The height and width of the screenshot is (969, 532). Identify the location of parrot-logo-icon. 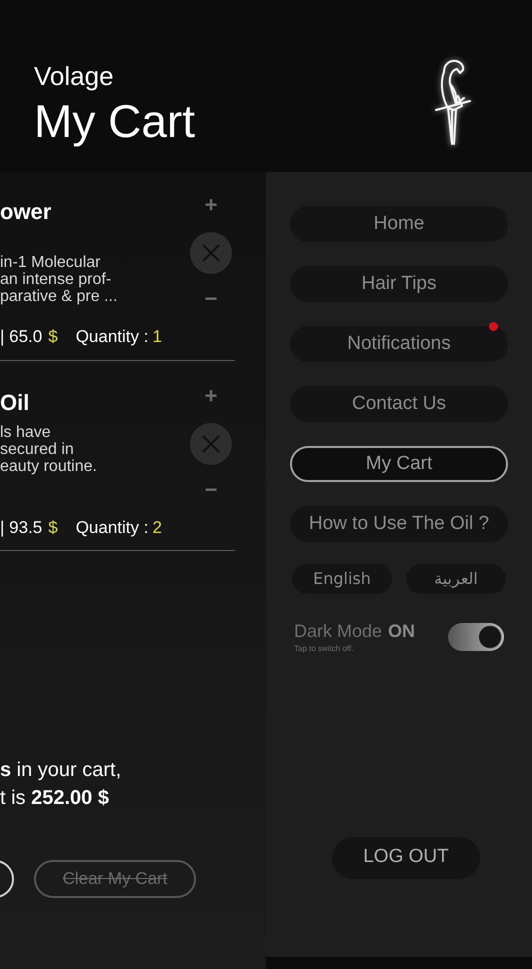
(454, 103).